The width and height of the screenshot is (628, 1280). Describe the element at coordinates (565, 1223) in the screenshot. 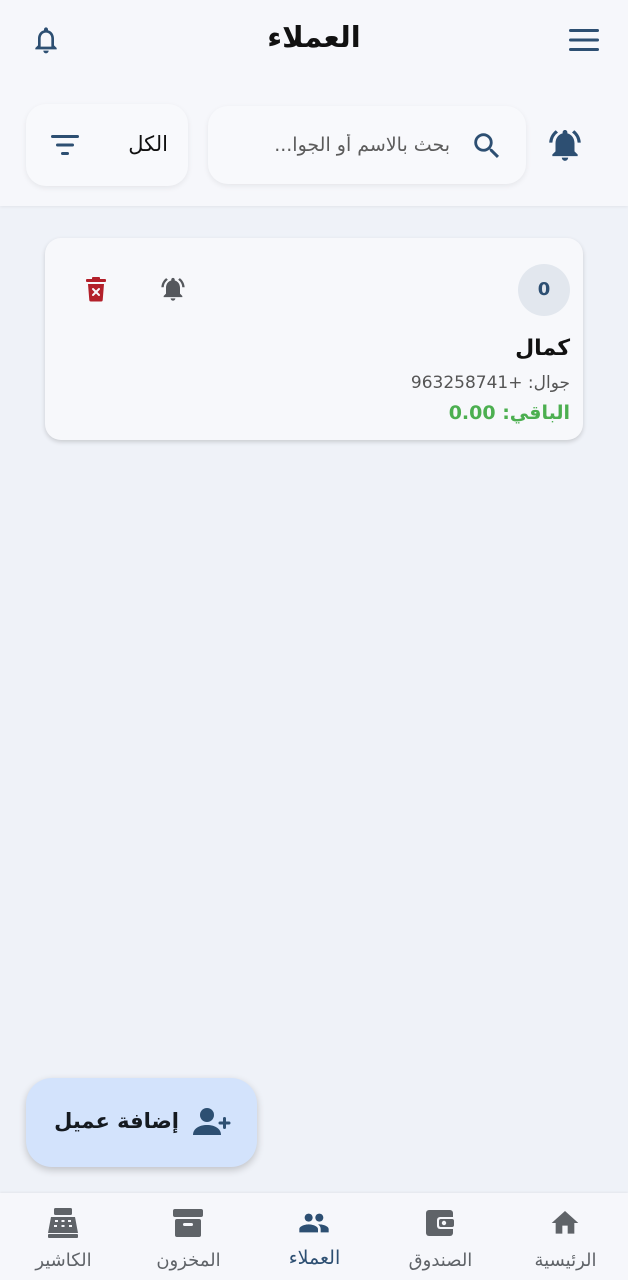

I see `home-icon` at that location.